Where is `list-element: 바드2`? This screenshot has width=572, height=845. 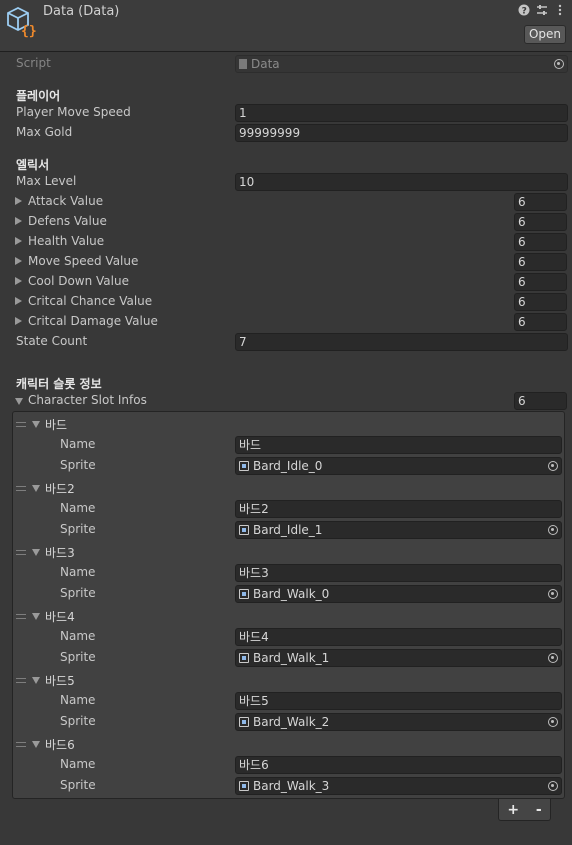 list-element: 바드2 is located at coordinates (286, 488).